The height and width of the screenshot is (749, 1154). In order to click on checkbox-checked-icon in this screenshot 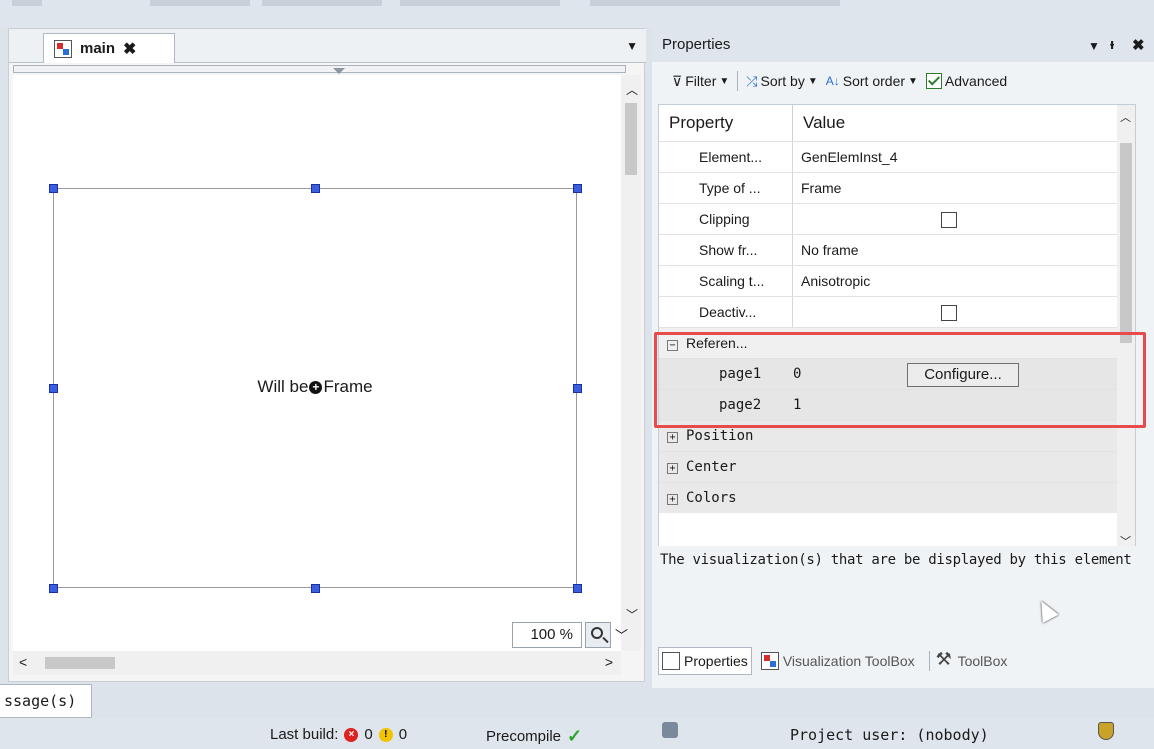, I will do `click(933, 81)`.